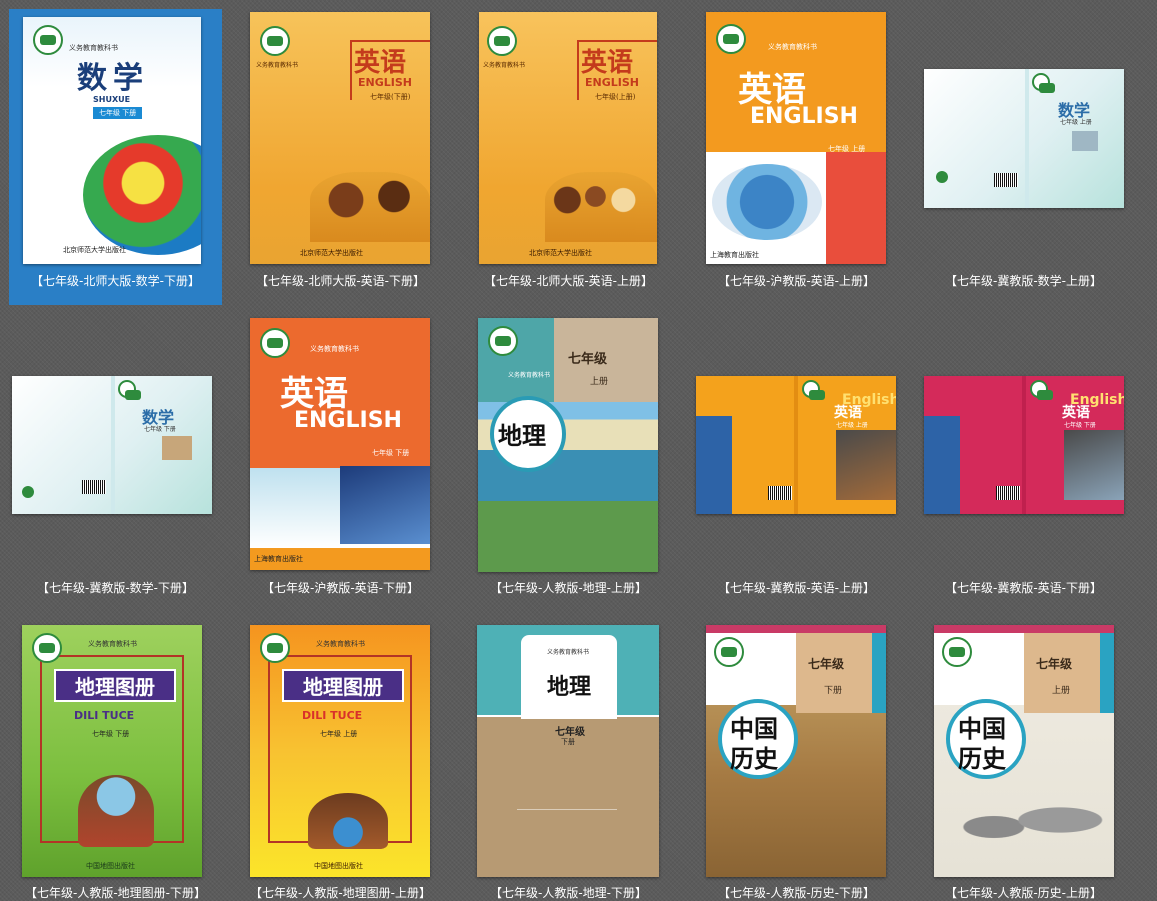  I want to click on book-card-pep-geography-vol1: 义务教育教科书 七年级 上册 地理 【七年级-人教版-地理-上册】, so click(568, 464).